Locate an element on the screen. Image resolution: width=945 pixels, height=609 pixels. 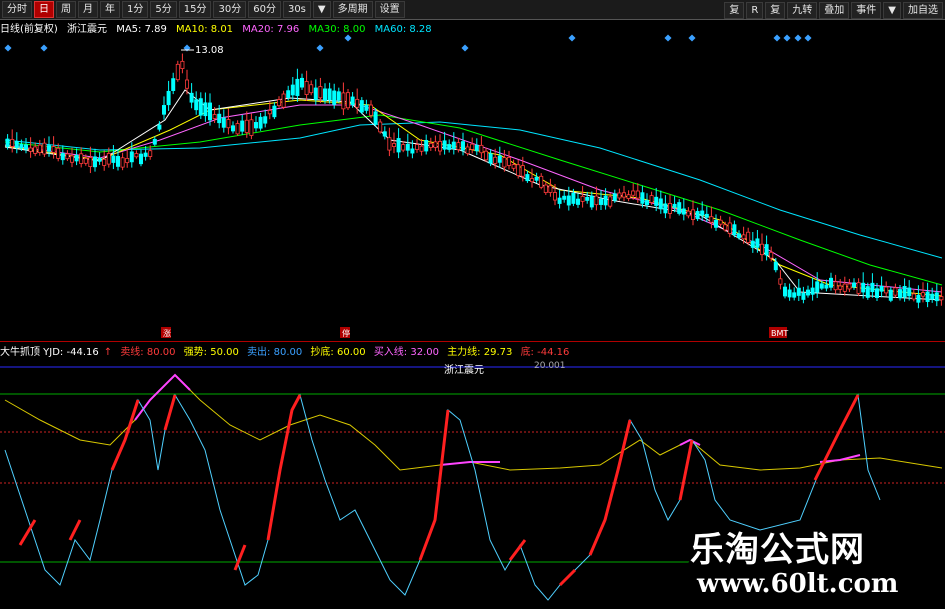
indicator-item-1: 强势: 50.00 is located at coordinates (211, 352).